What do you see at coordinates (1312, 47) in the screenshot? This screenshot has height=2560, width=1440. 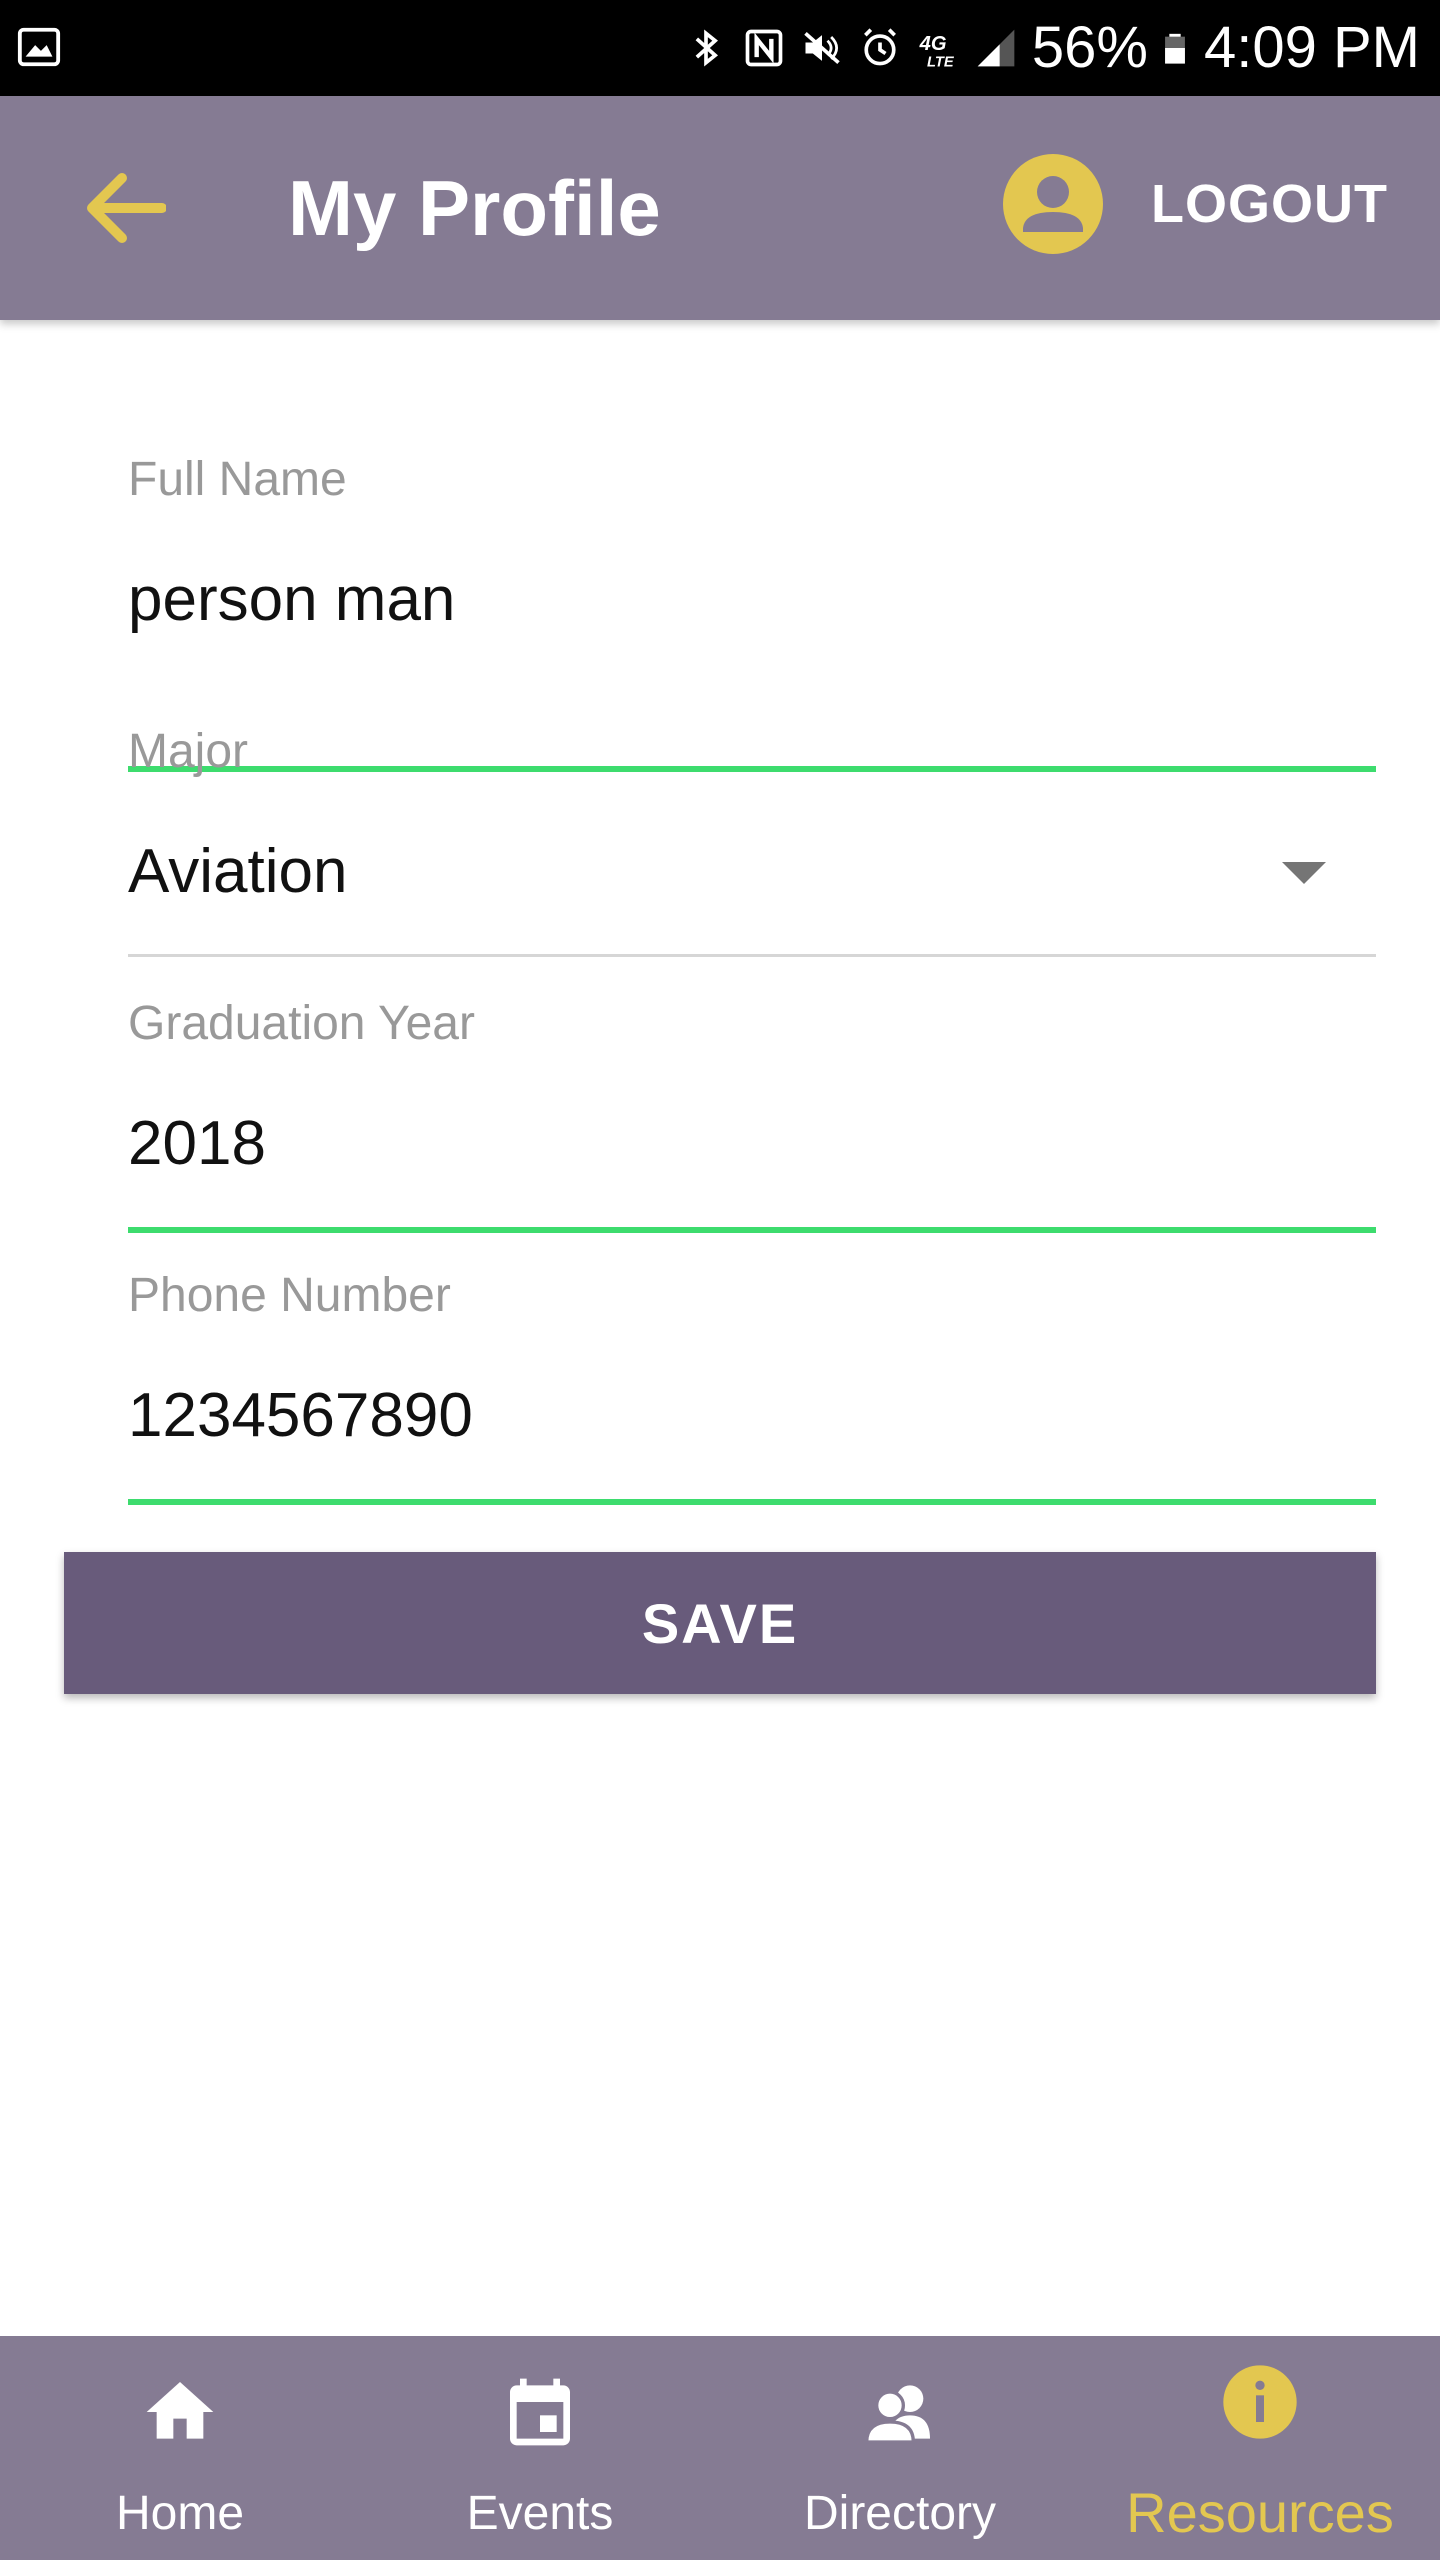 I see `clock: 4:09 PM` at bounding box center [1312, 47].